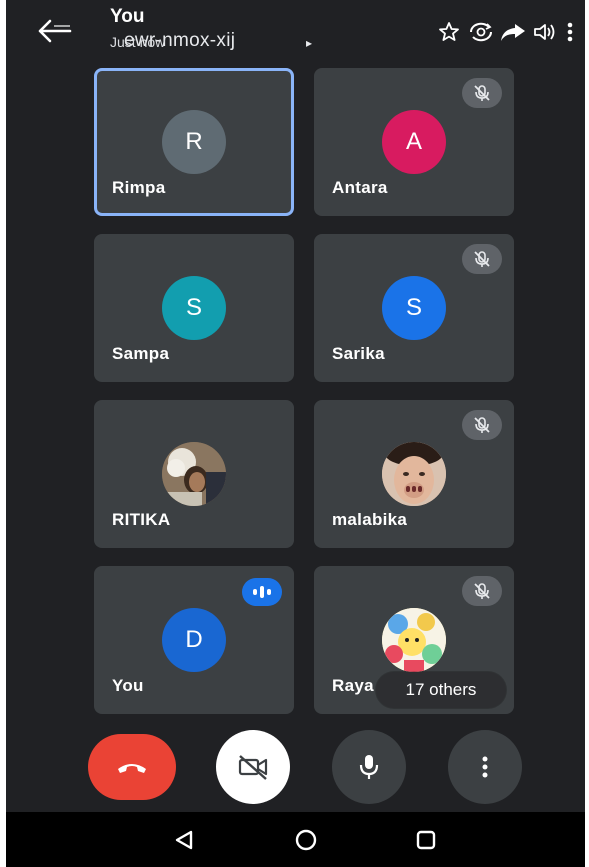 The height and width of the screenshot is (867, 589). What do you see at coordinates (127, 16) in the screenshot?
I see `notification-sender: You` at bounding box center [127, 16].